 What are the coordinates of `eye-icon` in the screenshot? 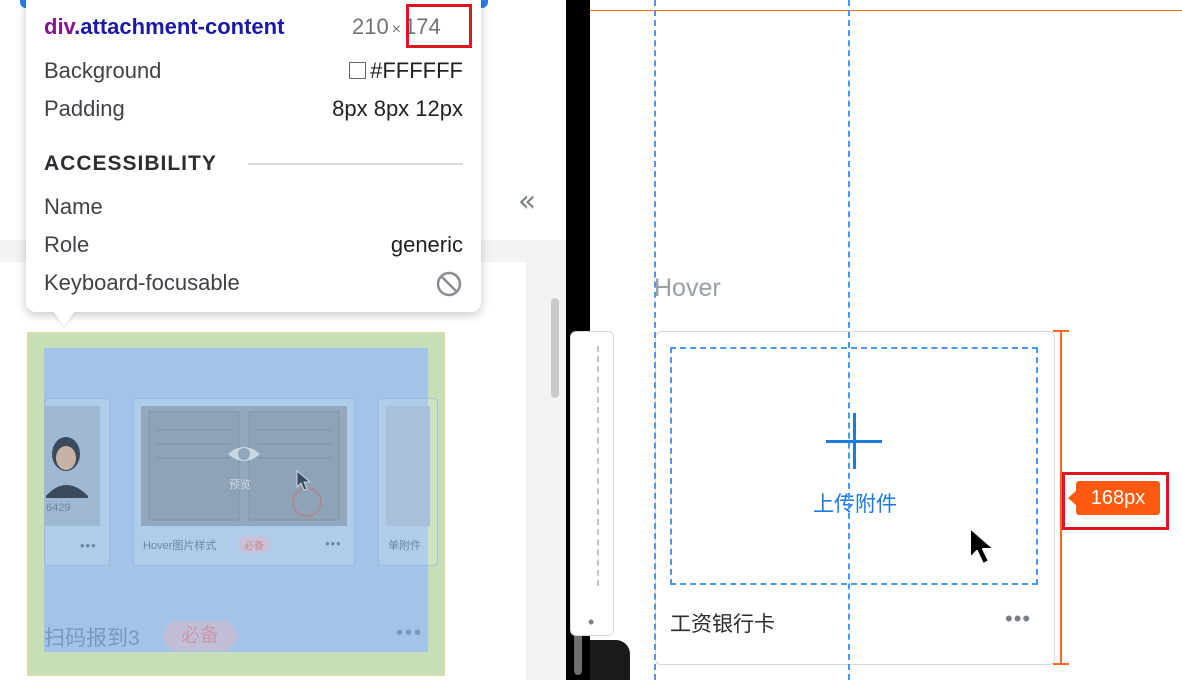 It's located at (244, 454).